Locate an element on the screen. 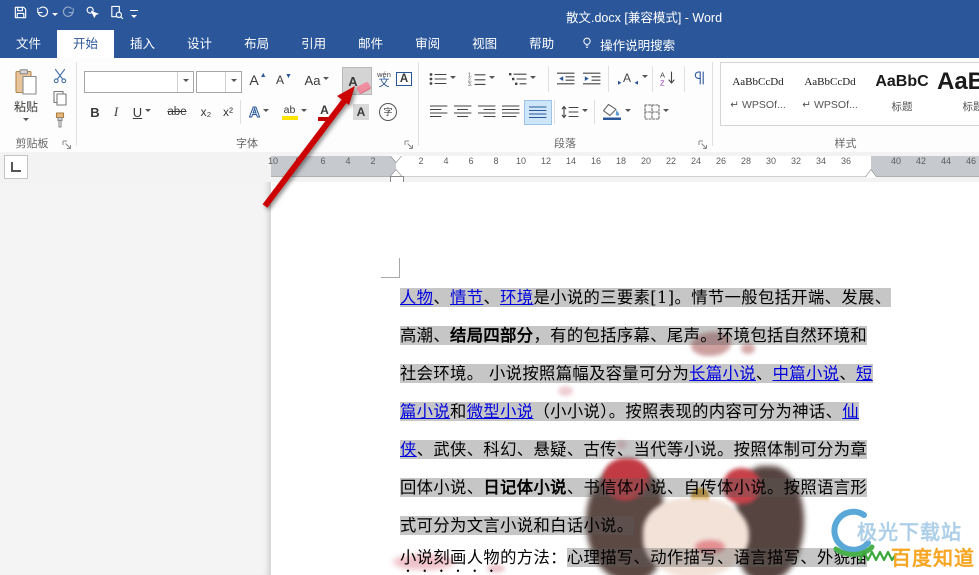 The height and width of the screenshot is (575, 979). phonetic-guide-button: wén 文 is located at coordinates (384, 80).